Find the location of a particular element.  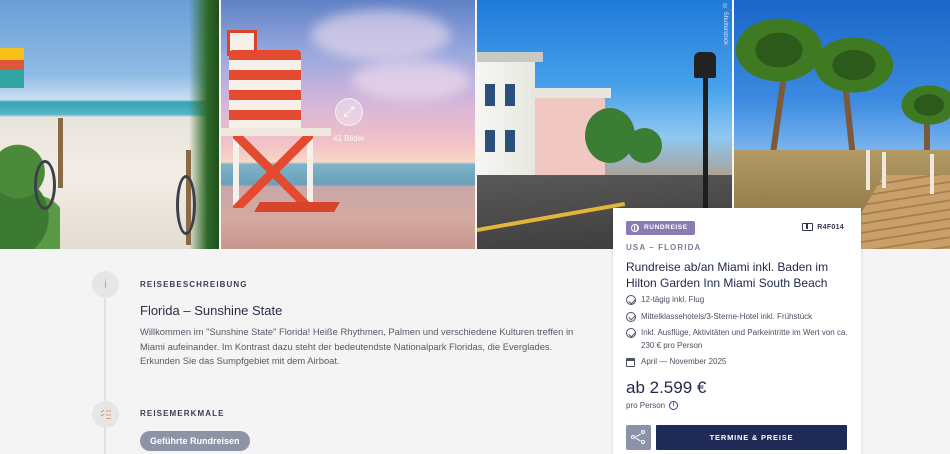

price: ab 2.599 € is located at coordinates (666, 387).